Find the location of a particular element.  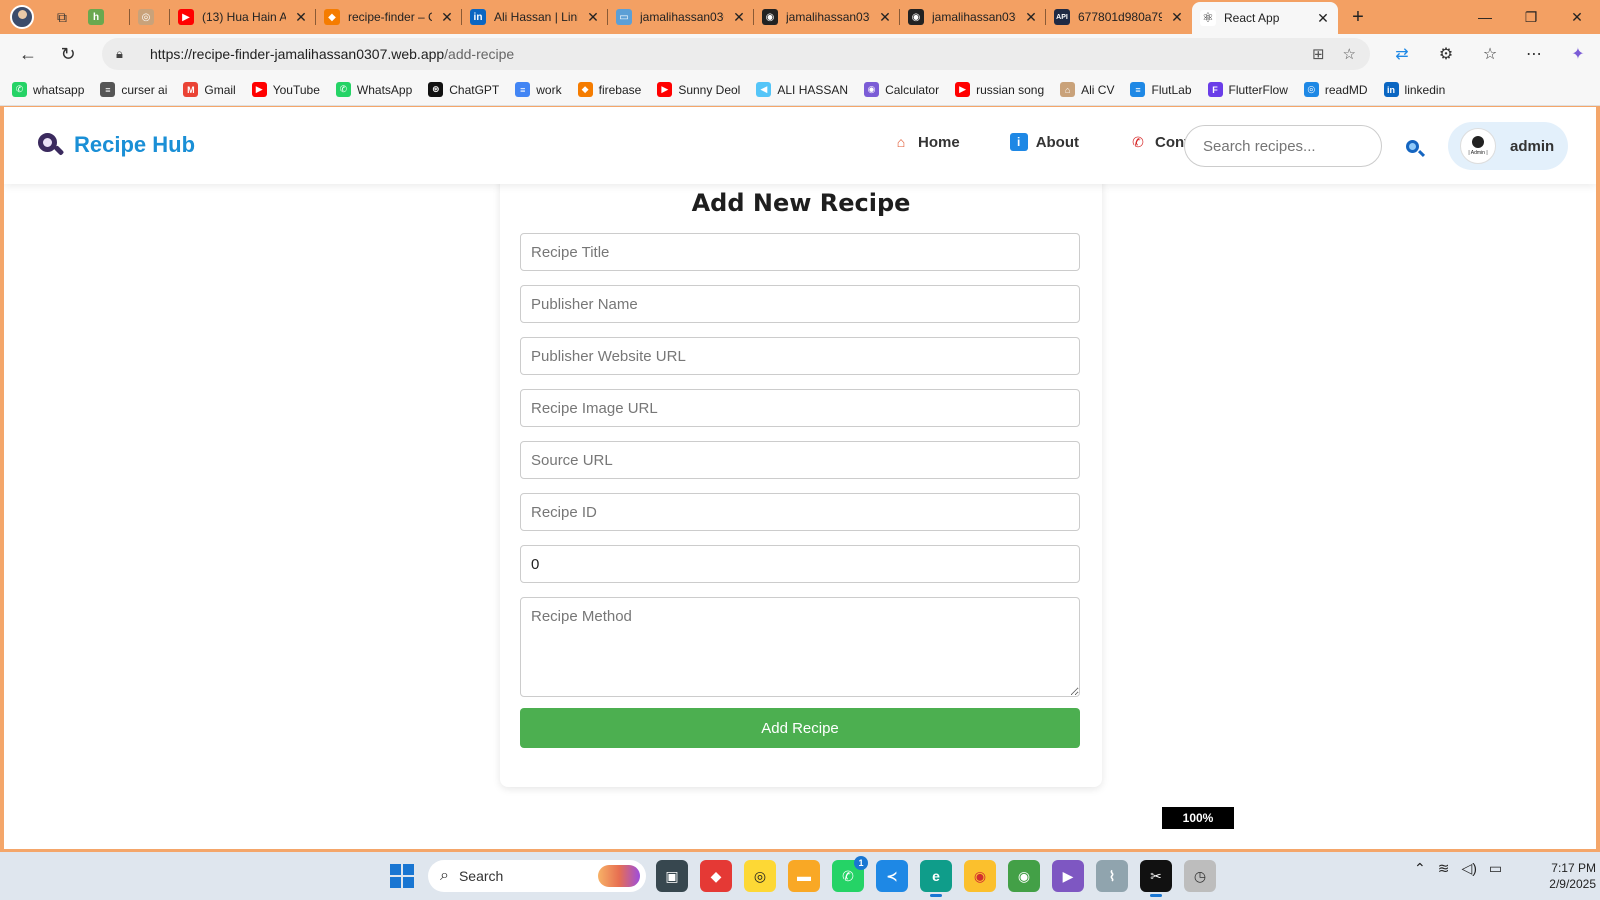

bookmark-flutterflow: F FlutterFlow is located at coordinates (1247, 89).